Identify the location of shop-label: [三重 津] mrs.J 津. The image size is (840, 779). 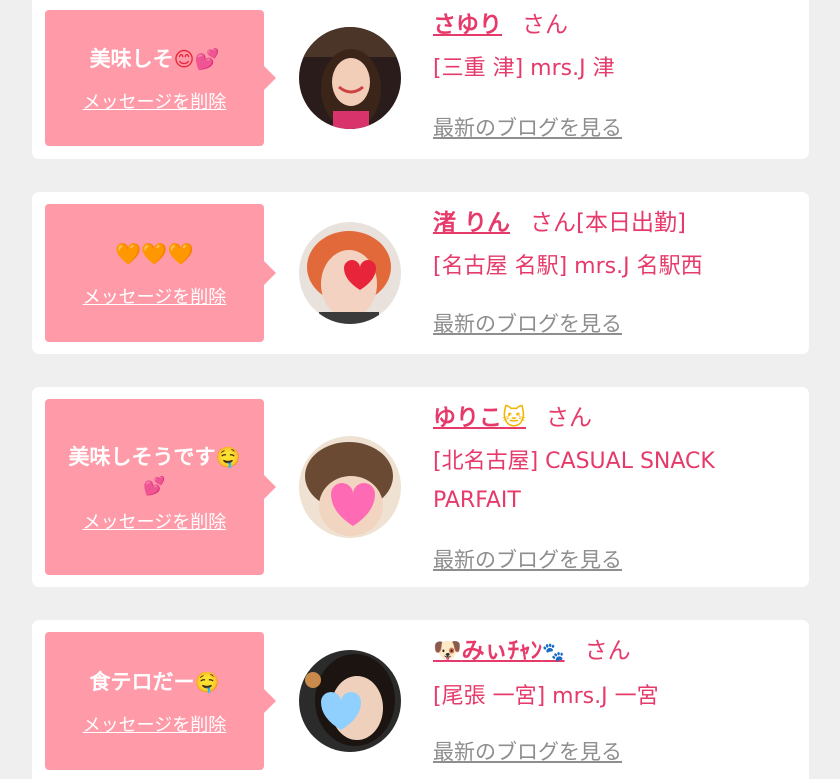
(524, 68).